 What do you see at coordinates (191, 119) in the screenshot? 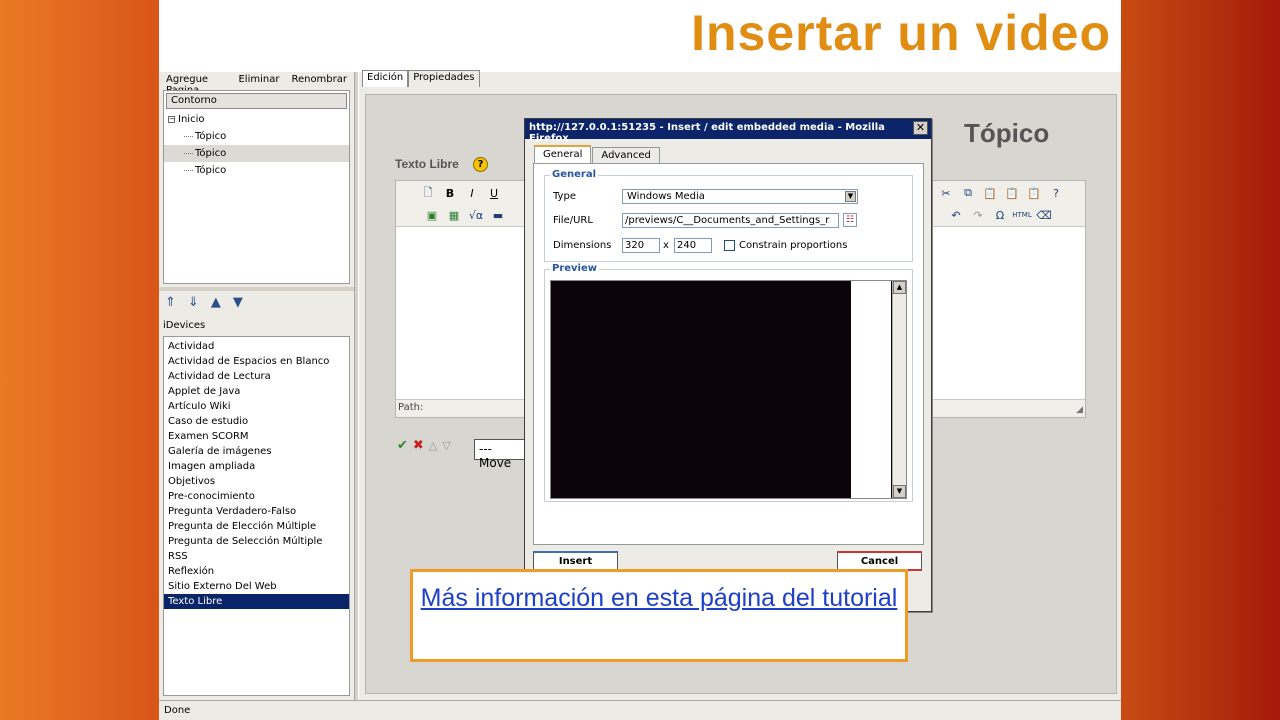
I see `tree-item-label: Inicio` at bounding box center [191, 119].